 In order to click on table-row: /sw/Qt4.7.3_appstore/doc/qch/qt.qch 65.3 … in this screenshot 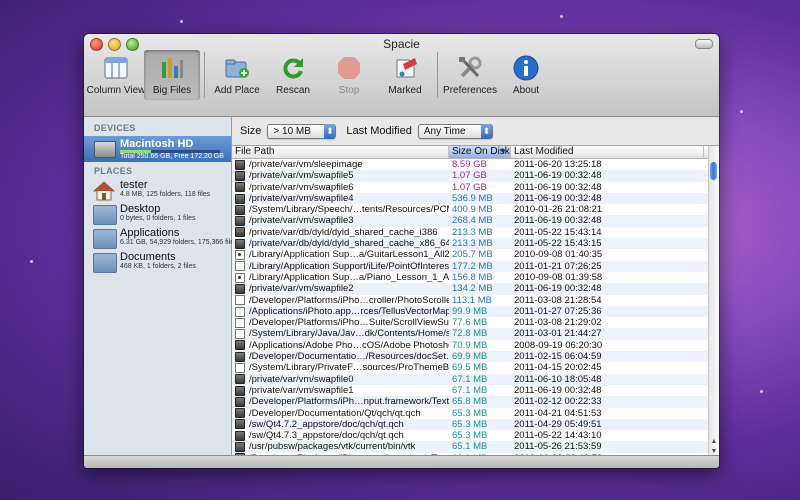, I will do `click(470, 435)`.